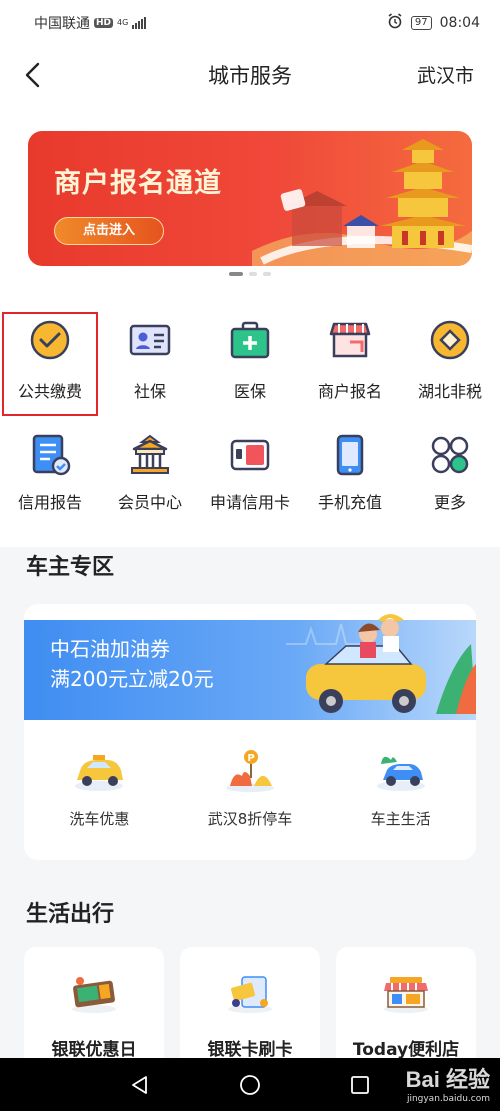 The image size is (500, 1111). What do you see at coordinates (350, 455) in the screenshot?
I see `phone-icon` at bounding box center [350, 455].